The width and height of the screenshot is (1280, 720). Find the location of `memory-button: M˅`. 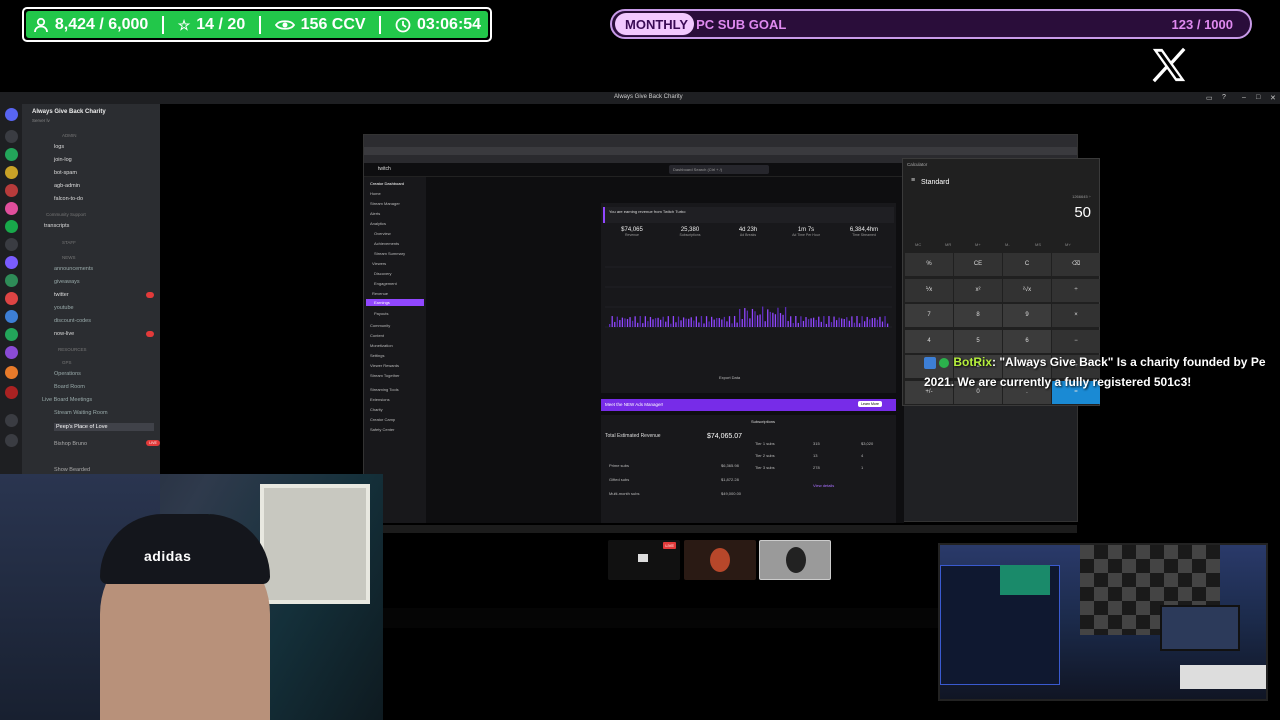

memory-button: M˅ is located at coordinates (1068, 244).